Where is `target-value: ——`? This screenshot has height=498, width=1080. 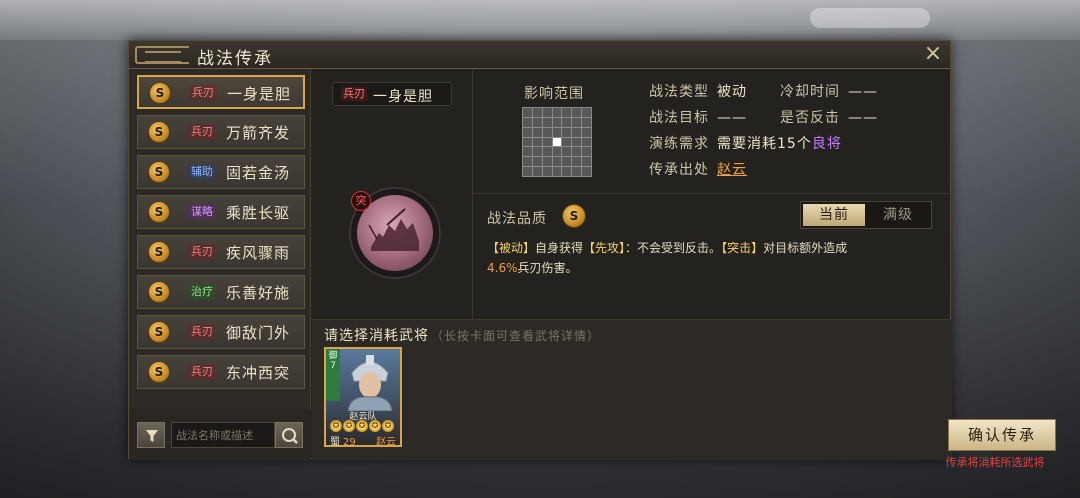
target-value: —— is located at coordinates (732, 118).